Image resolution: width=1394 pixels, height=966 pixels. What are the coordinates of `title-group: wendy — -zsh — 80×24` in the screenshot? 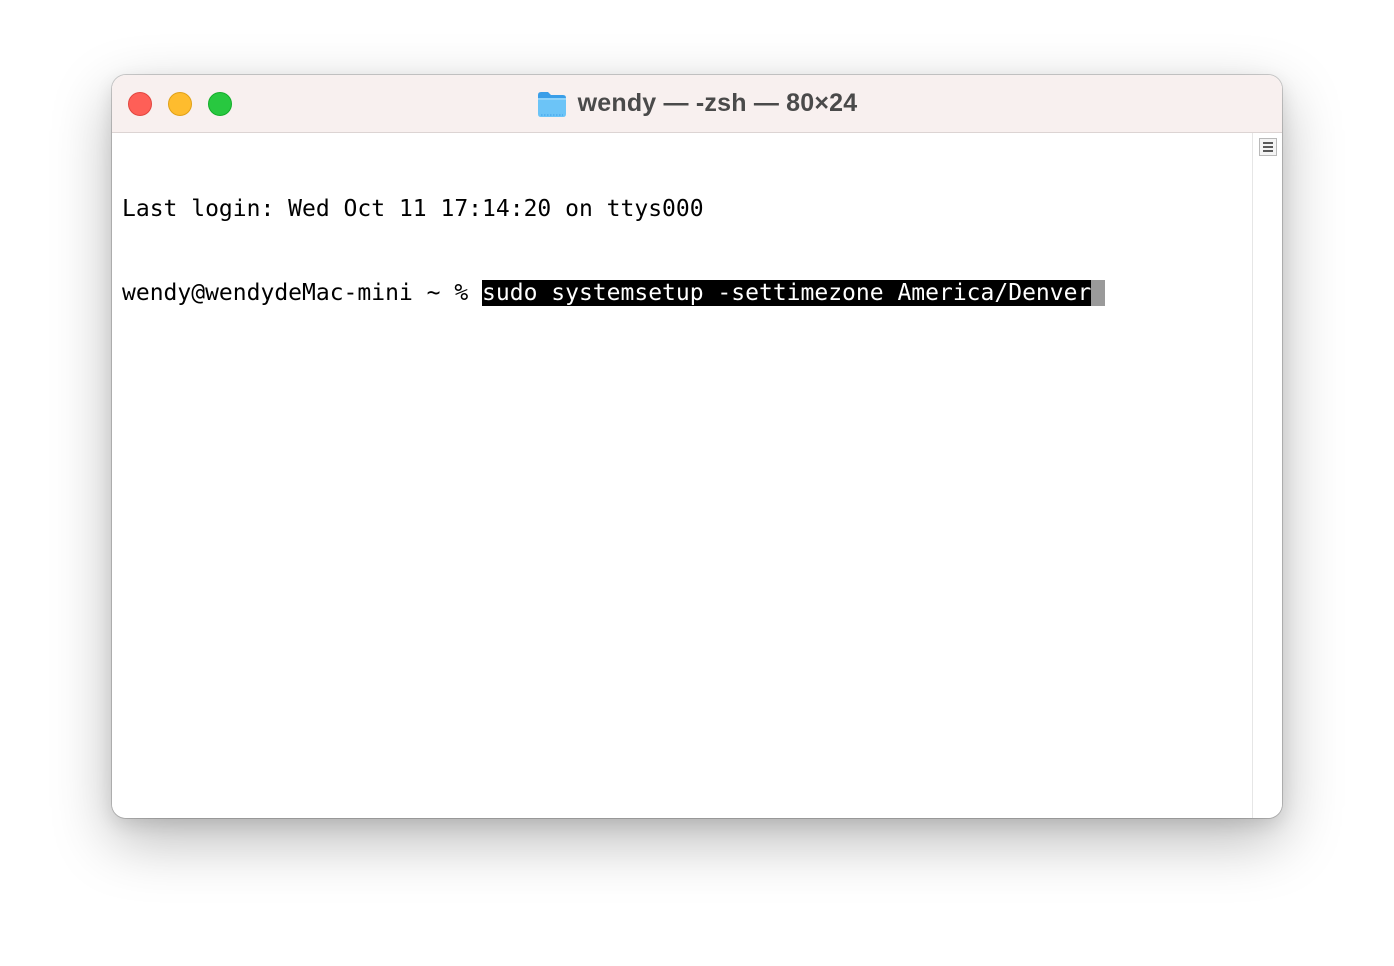 It's located at (697, 103).